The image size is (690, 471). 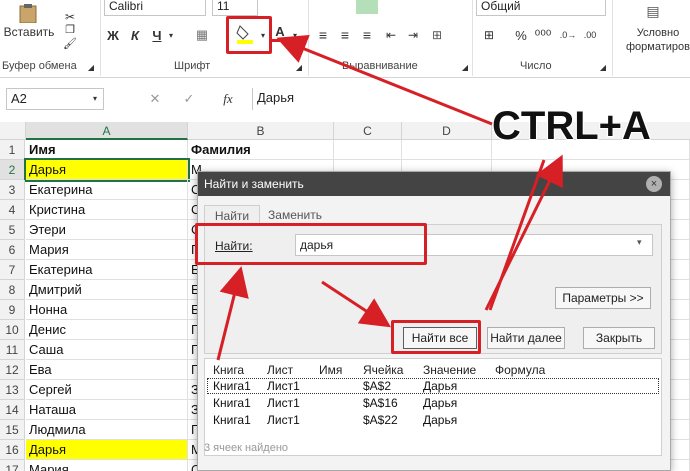 I want to click on arrow-to-find-all, so click(x=356, y=304).